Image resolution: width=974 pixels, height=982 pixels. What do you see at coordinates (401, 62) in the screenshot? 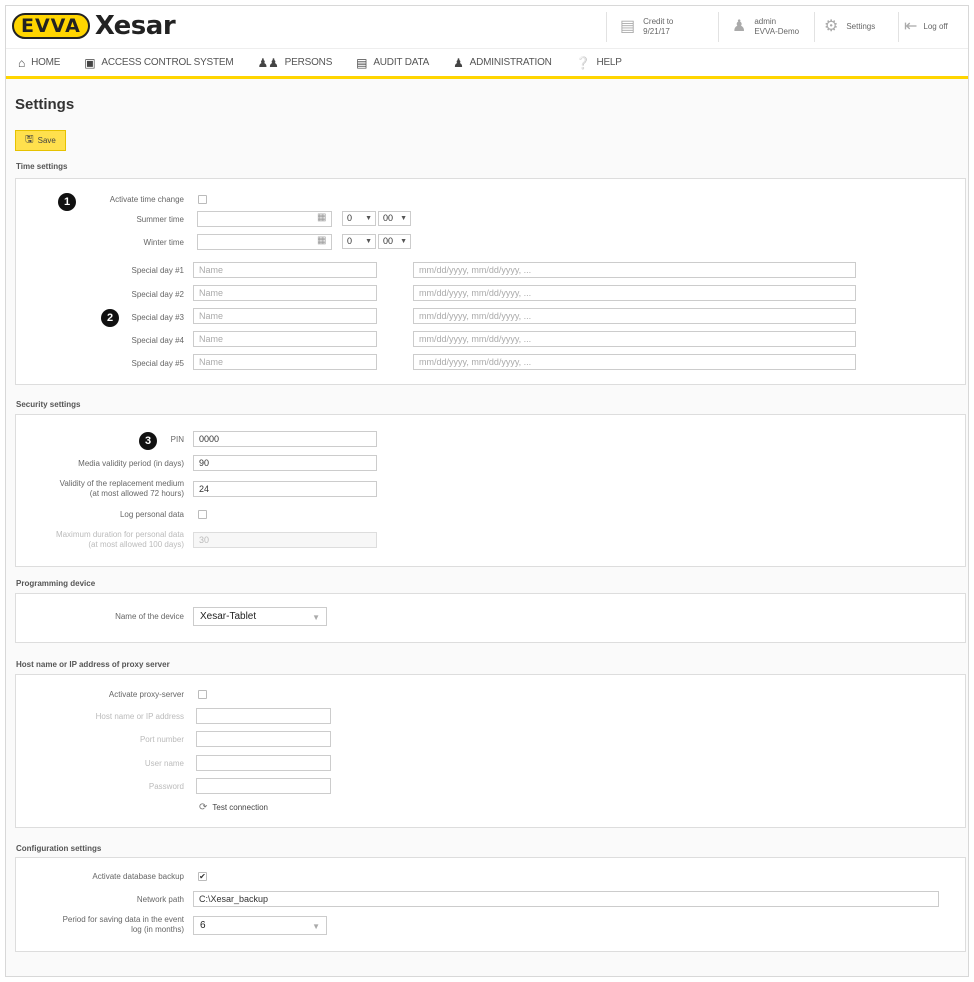
I see `nav-label: AUDIT DATA` at bounding box center [401, 62].